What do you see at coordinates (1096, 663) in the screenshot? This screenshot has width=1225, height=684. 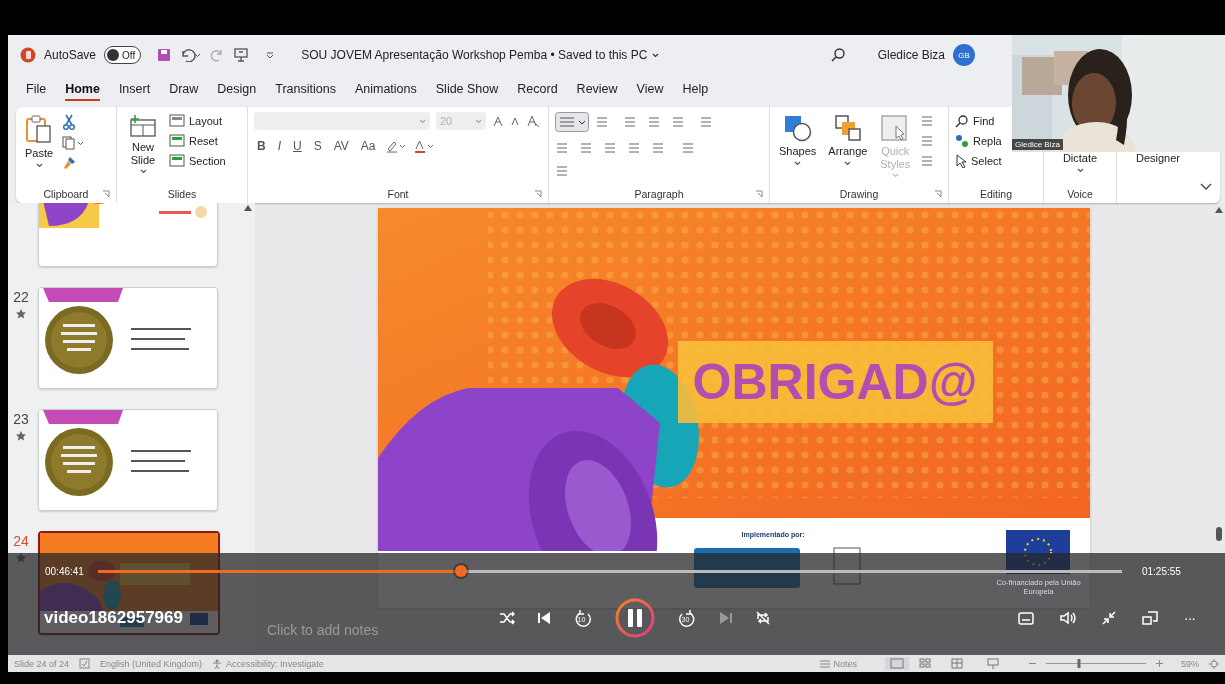 I see `zoom-slider` at bounding box center [1096, 663].